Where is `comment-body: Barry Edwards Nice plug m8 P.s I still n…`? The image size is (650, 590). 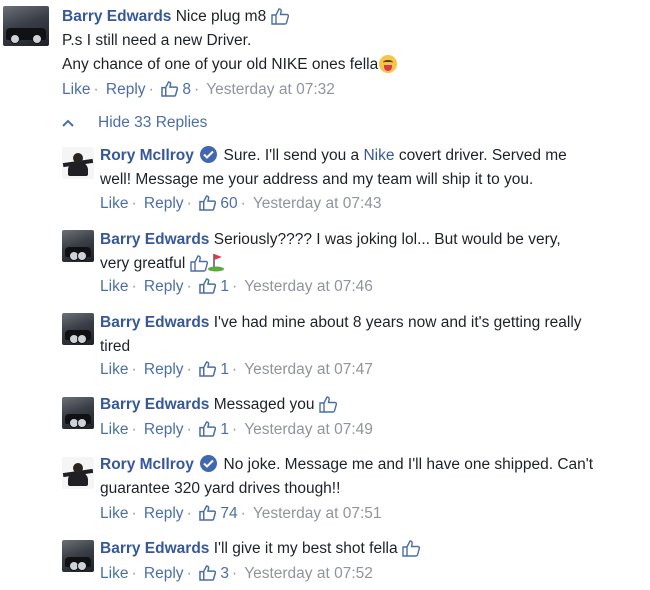
comment-body: Barry Edwards Nice plug m8 P.s I still n… is located at coordinates (352, 41).